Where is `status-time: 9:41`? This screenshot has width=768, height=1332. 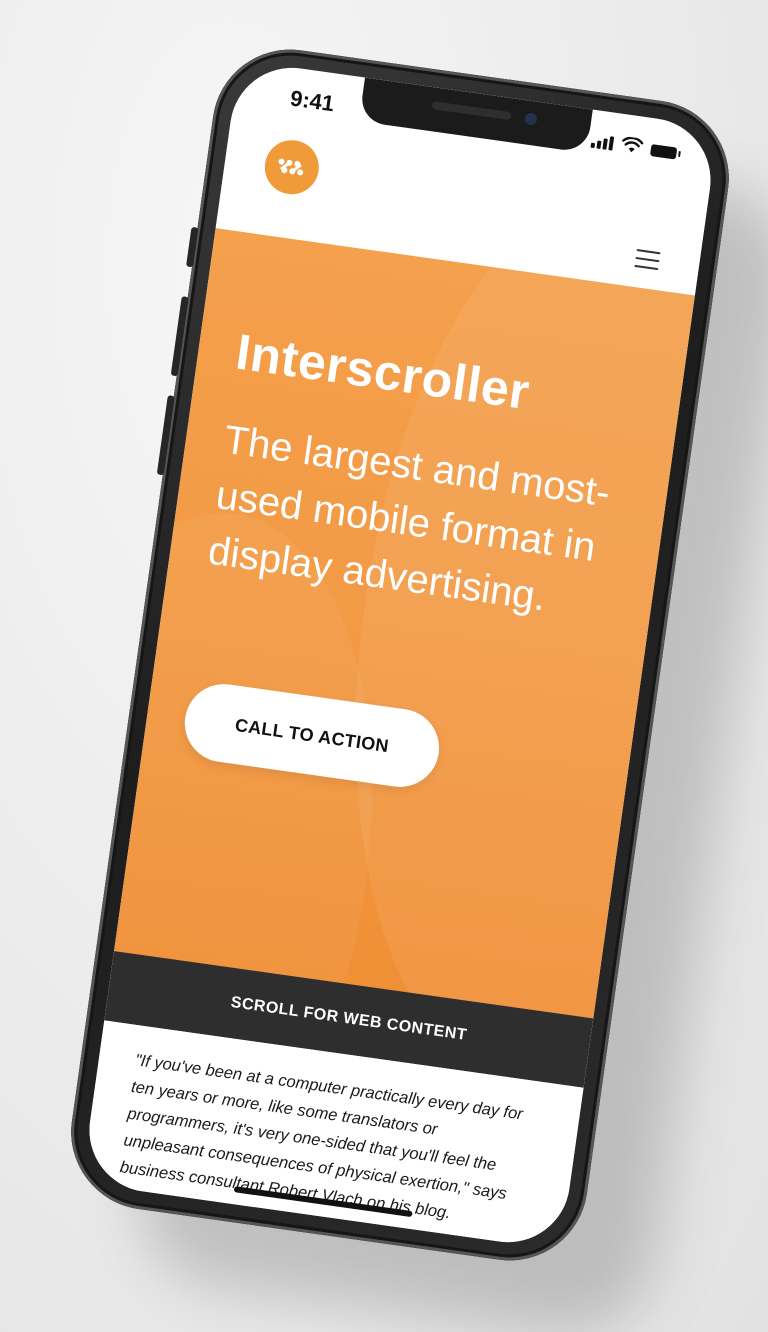
status-time: 9:41 is located at coordinates (312, 101).